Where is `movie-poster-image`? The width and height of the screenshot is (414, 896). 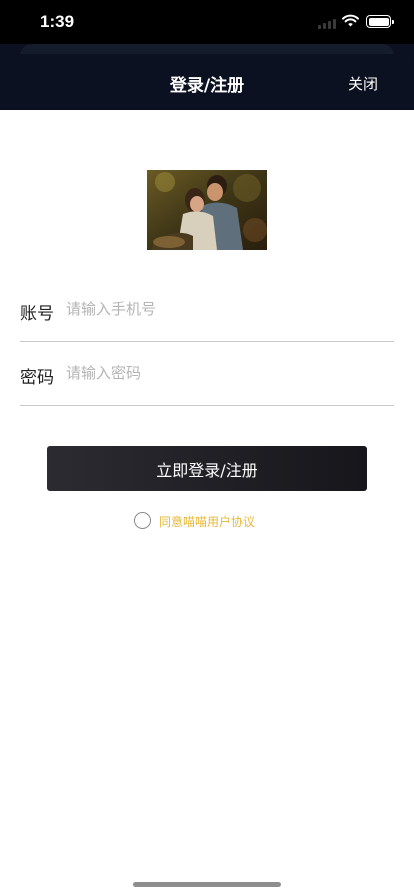
movie-poster-image is located at coordinates (207, 210).